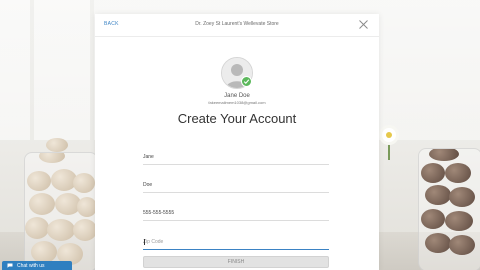 Image resolution: width=480 pixels, height=270 pixels. What do you see at coordinates (389, 135) in the screenshot?
I see `background-flower` at bounding box center [389, 135].